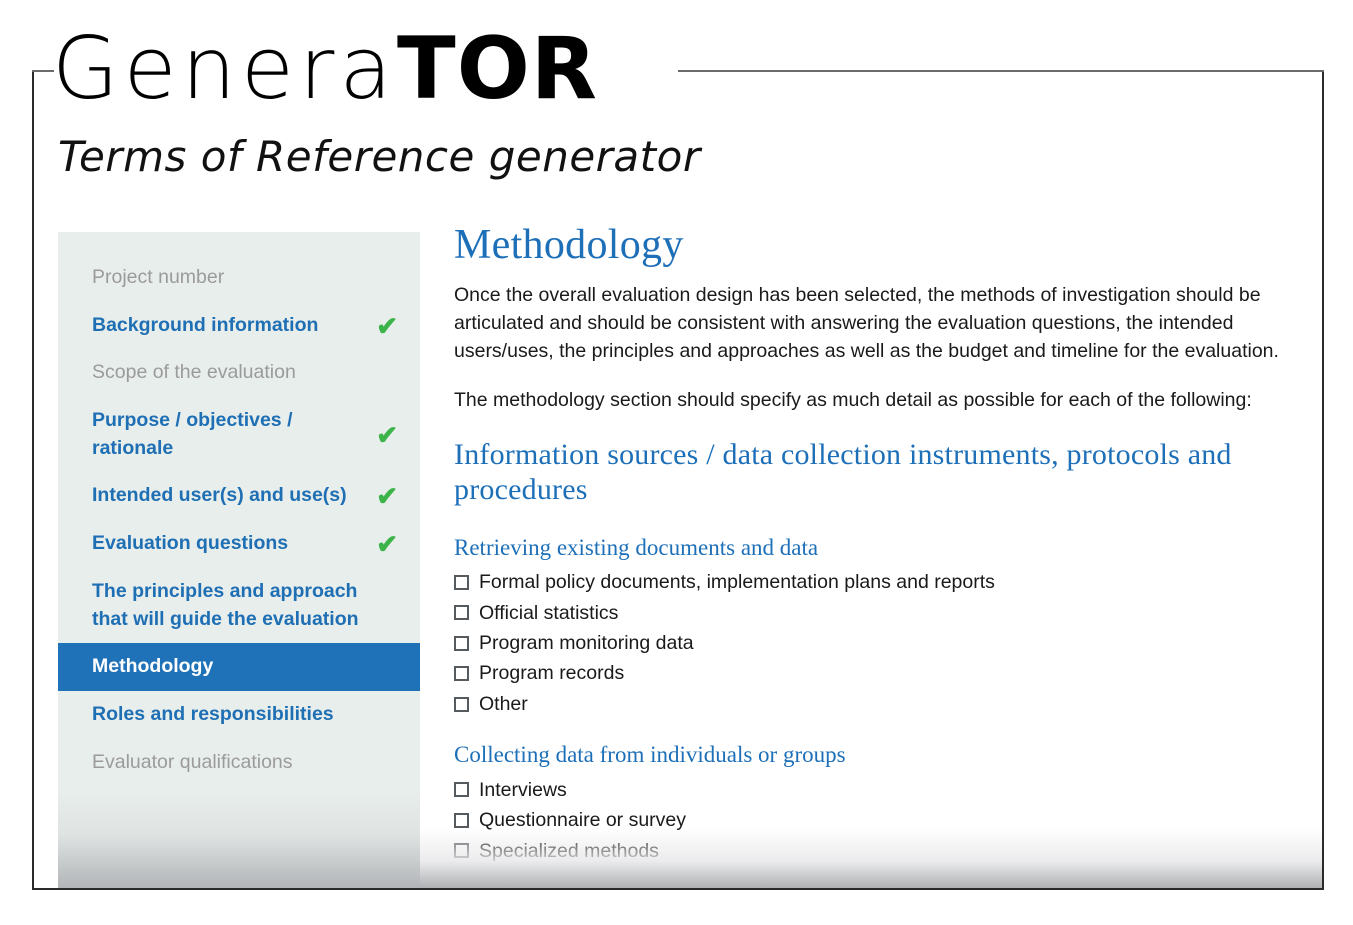 This screenshot has width=1353, height=925. What do you see at coordinates (552, 673) in the screenshot?
I see `checkbox-label: Program records` at bounding box center [552, 673].